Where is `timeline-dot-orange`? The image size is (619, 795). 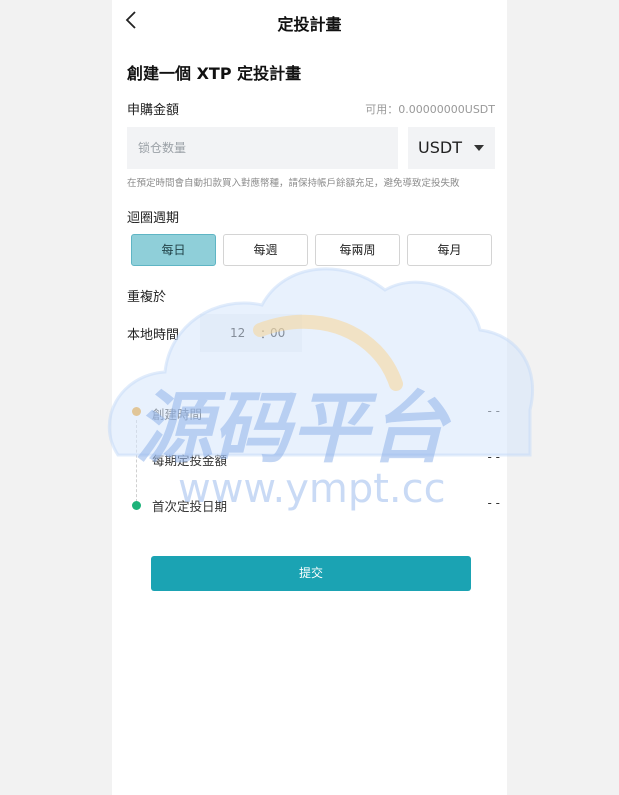
timeline-dot-orange is located at coordinates (136, 411).